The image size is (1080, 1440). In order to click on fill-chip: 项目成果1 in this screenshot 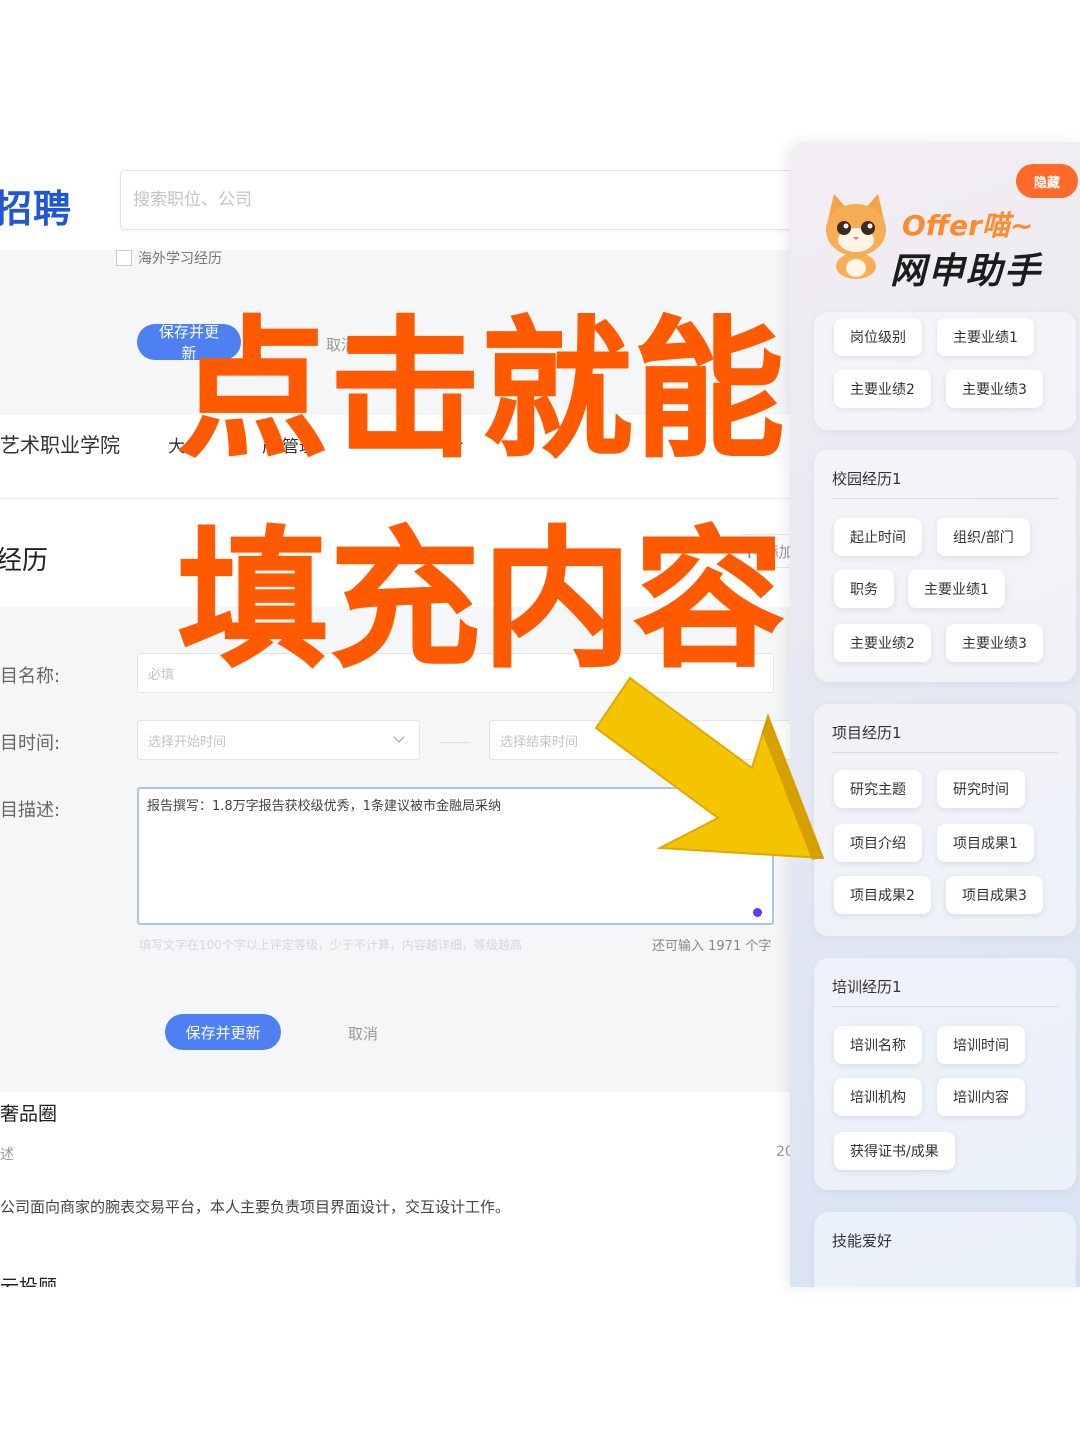, I will do `click(985, 843)`.